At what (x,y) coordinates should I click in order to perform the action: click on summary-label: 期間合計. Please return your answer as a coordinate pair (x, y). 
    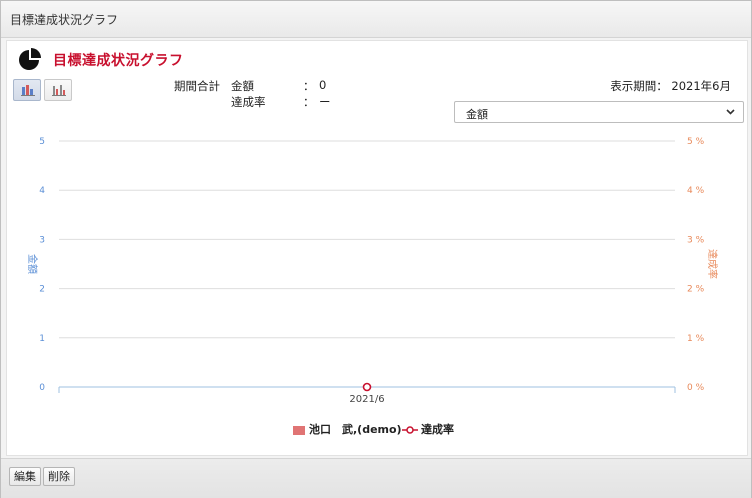
    Looking at the image, I should click on (197, 86).